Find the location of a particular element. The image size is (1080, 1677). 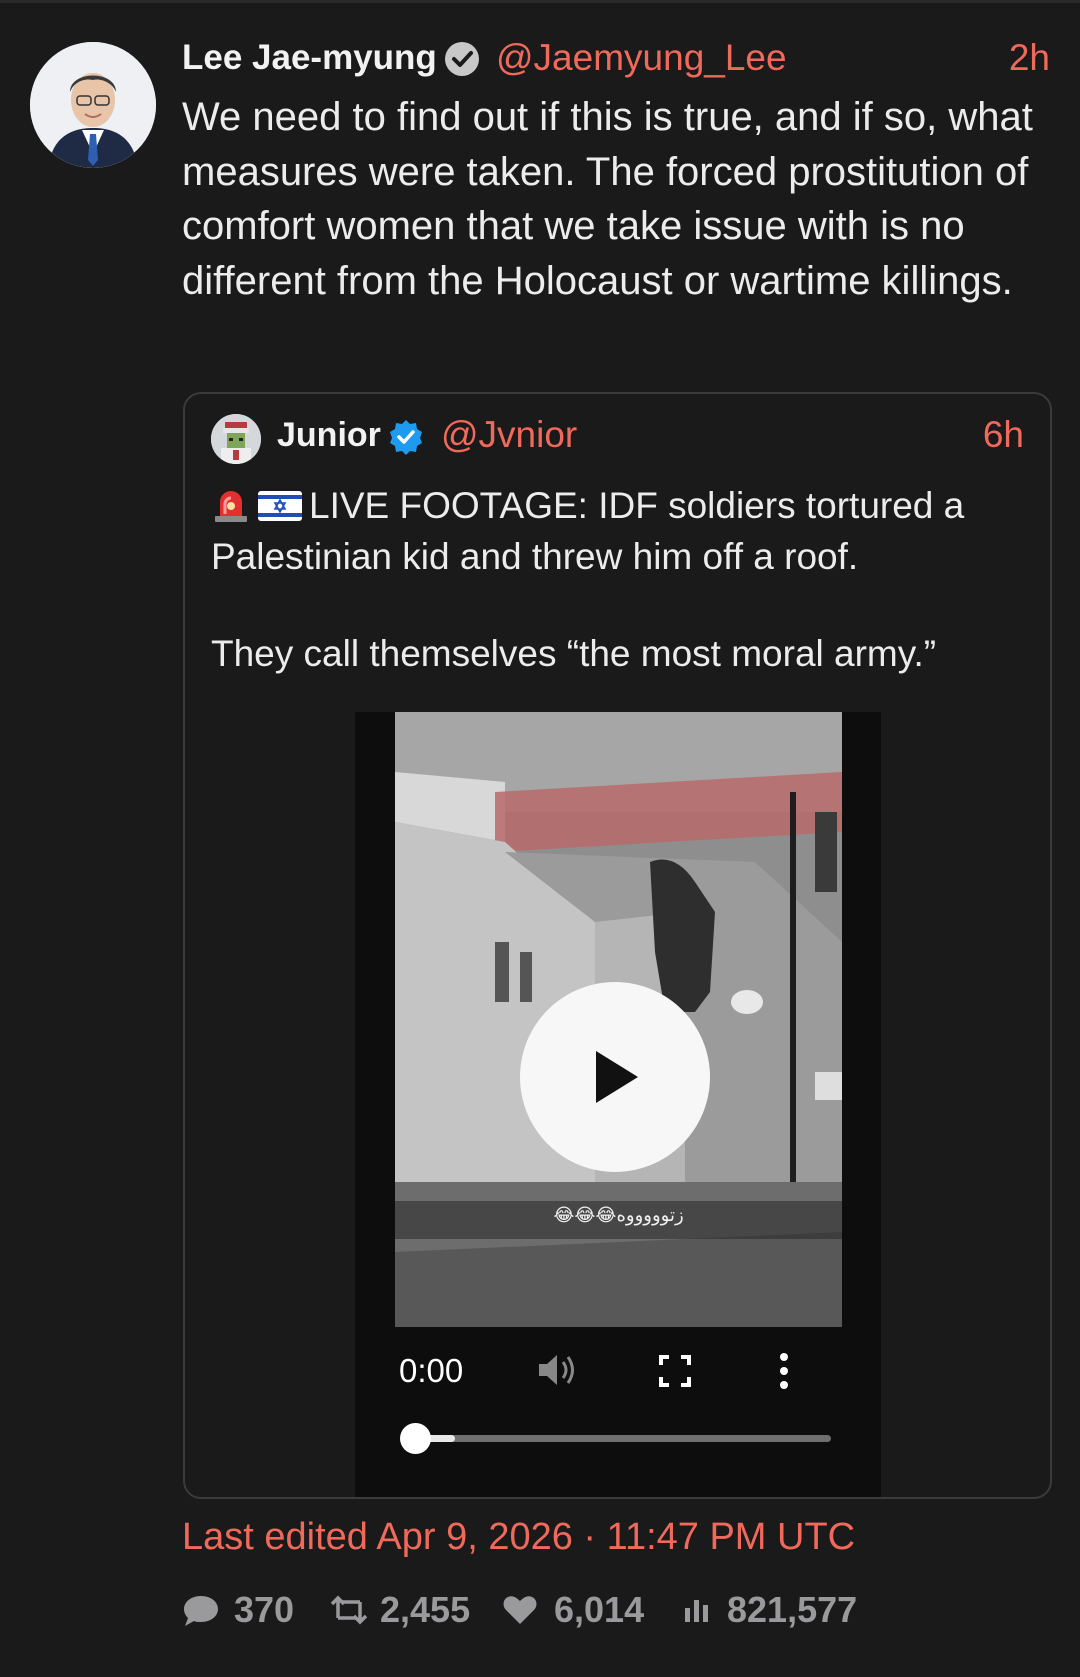

retweet-icon is located at coordinates (349, 1610).